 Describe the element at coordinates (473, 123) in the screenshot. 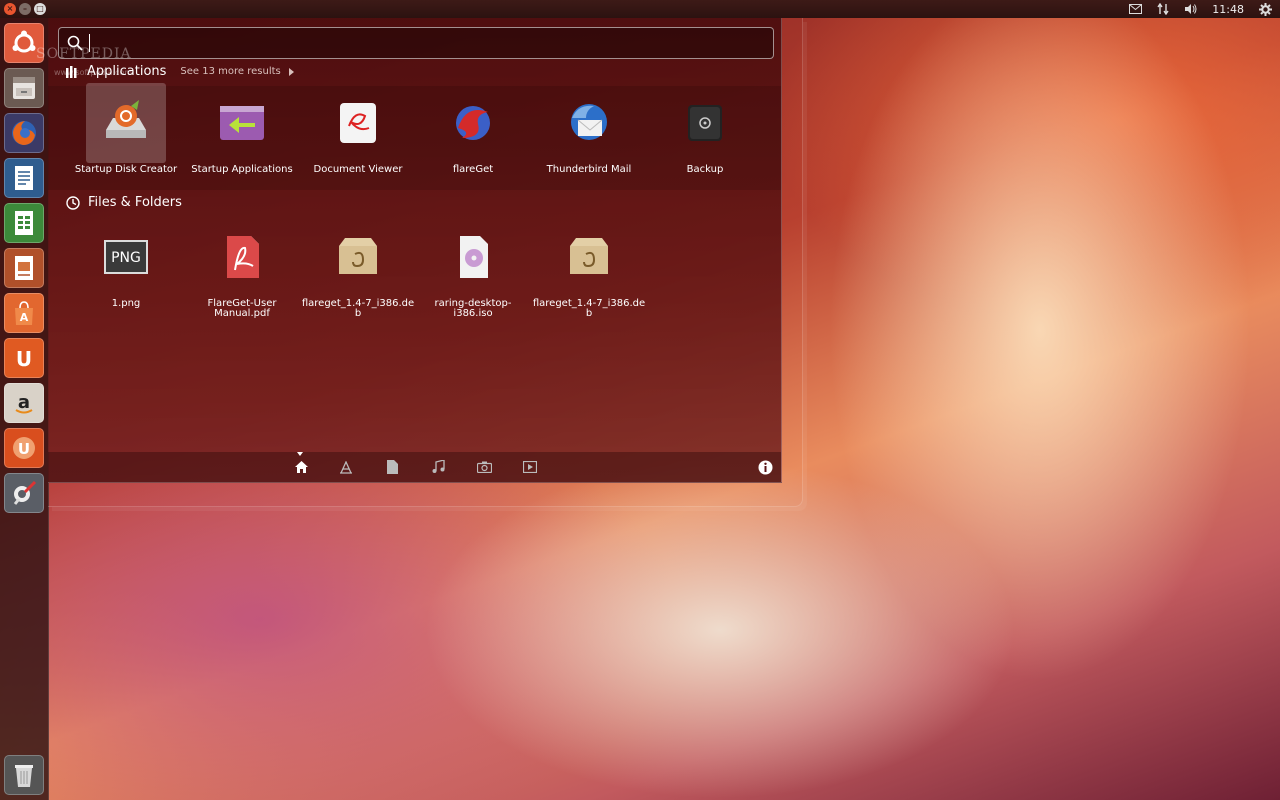

I see `flareget-icon` at that location.